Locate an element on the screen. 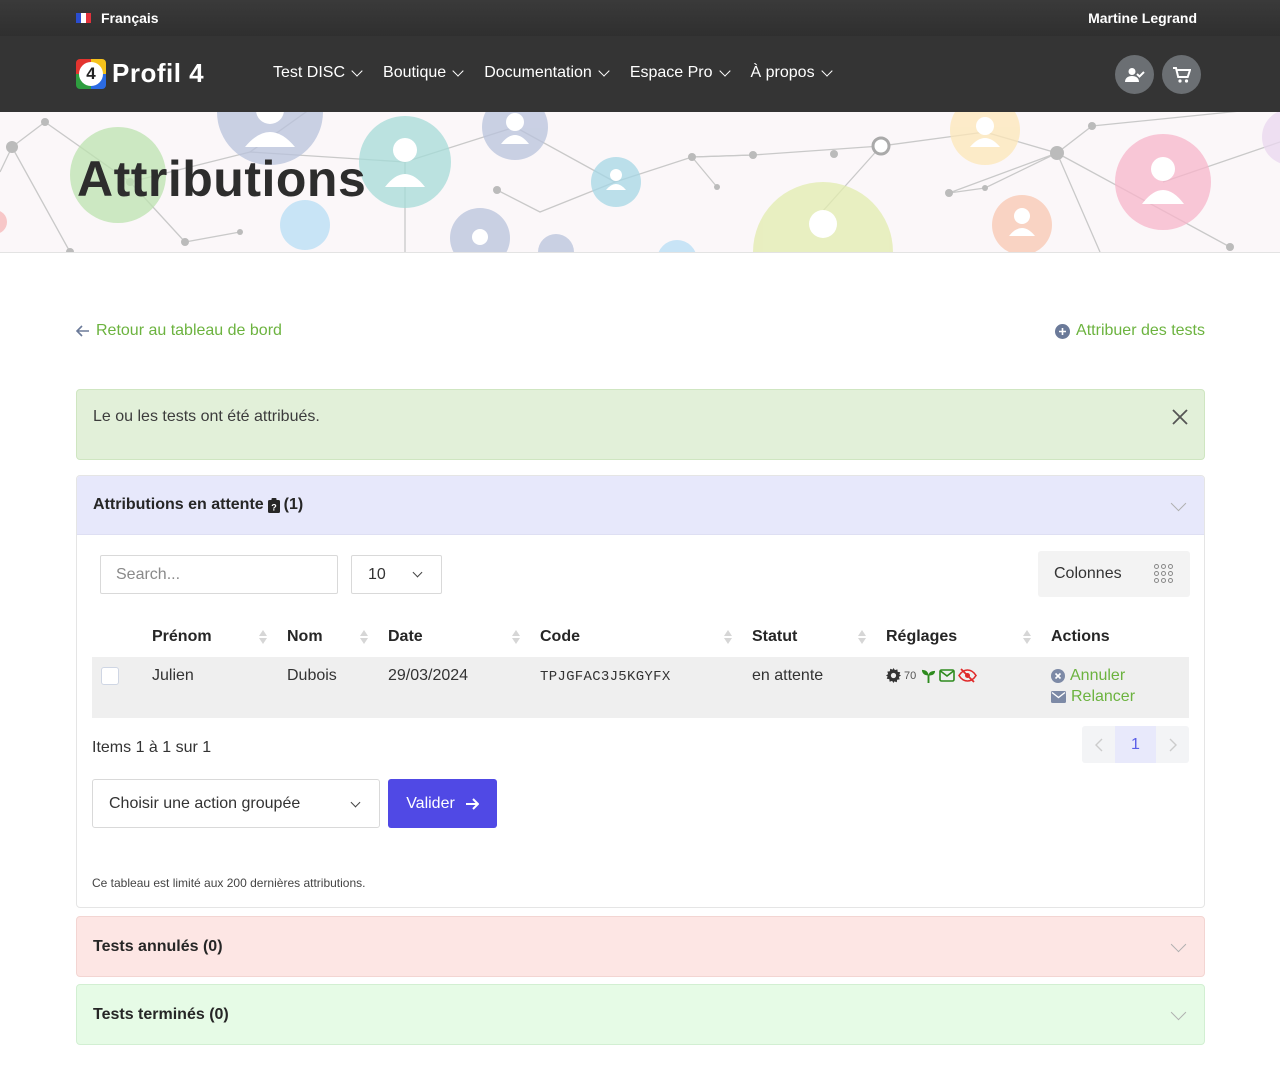 The image size is (1280, 1065). pagination: 1 is located at coordinates (1135, 744).